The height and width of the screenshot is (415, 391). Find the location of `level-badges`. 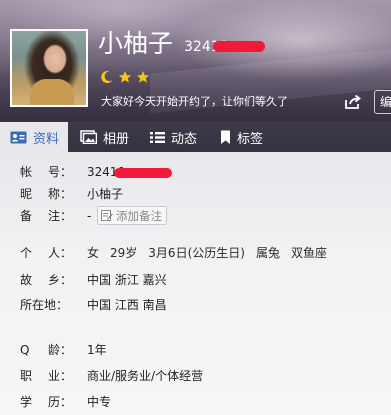

level-badges is located at coordinates (125, 77).